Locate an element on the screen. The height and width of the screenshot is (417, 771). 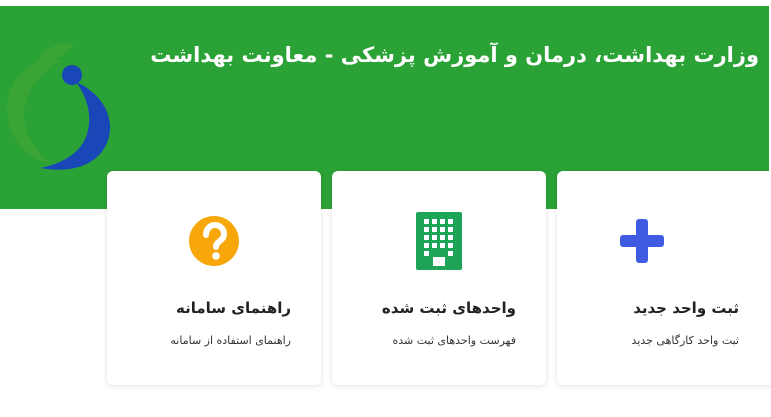
card-help: راهنمای سامانه راهنمای استفاده از سامانه is located at coordinates (214, 278).